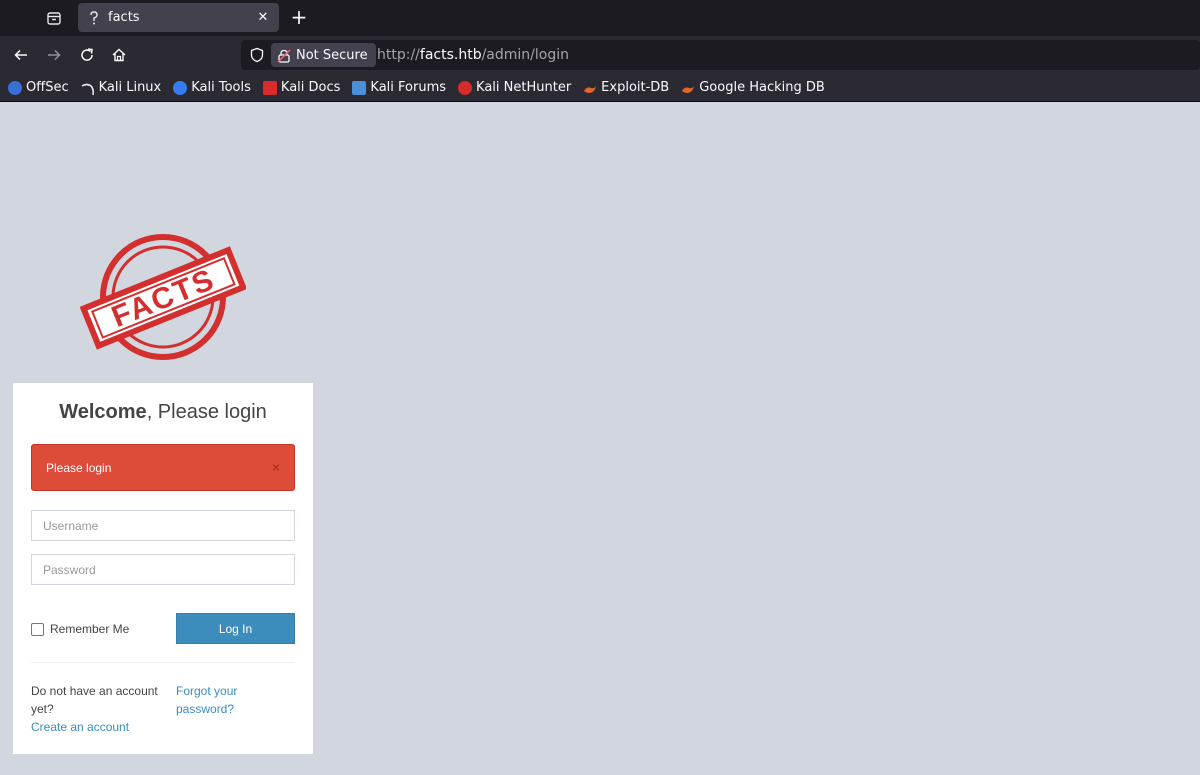  Describe the element at coordinates (688, 88) in the screenshot. I see `ghdb-icon` at that location.